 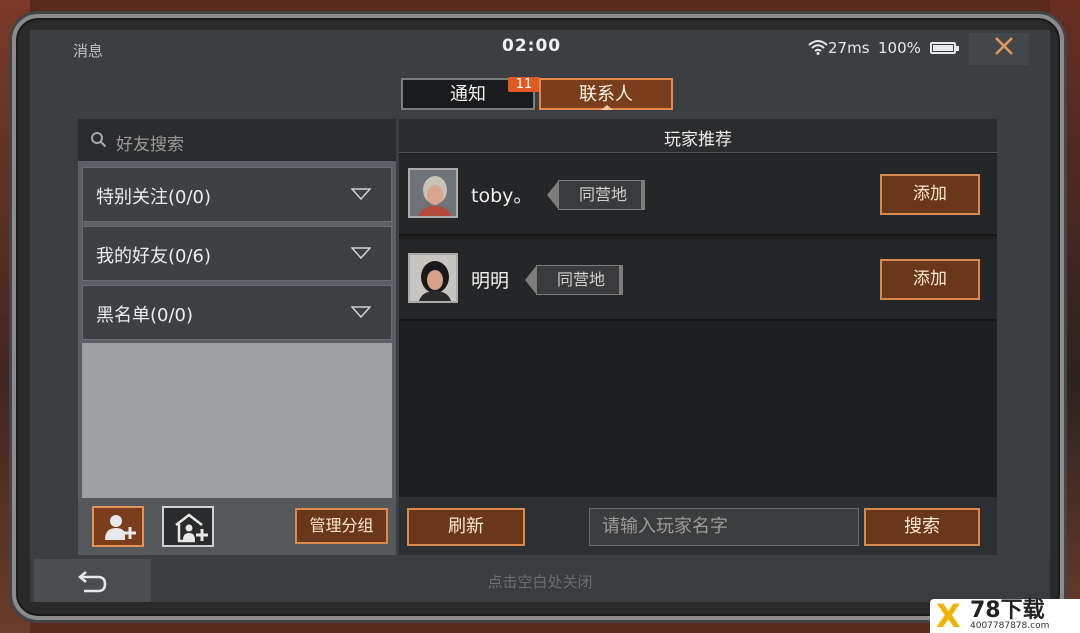 I want to click on manage-groups-button: 管理分组, so click(x=341, y=526).